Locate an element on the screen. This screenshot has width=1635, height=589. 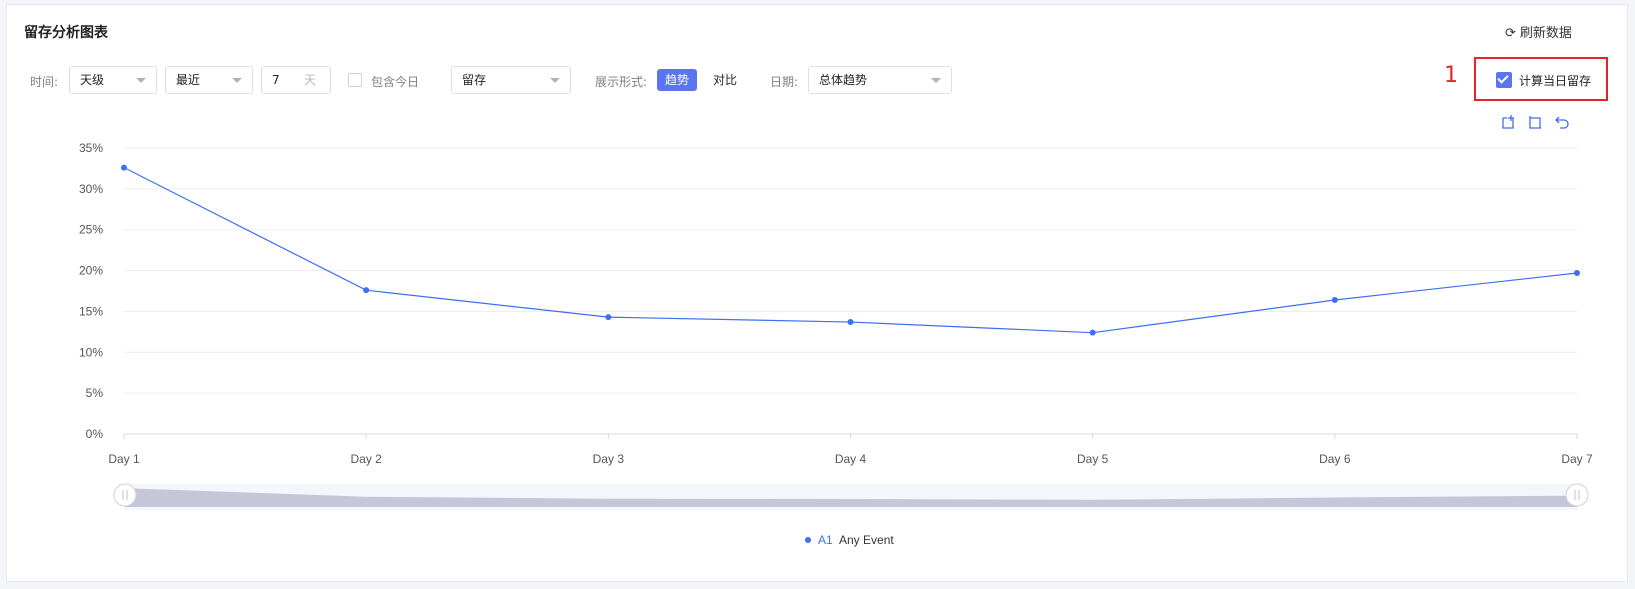
x-tick-label: Day 5 is located at coordinates (1093, 459).